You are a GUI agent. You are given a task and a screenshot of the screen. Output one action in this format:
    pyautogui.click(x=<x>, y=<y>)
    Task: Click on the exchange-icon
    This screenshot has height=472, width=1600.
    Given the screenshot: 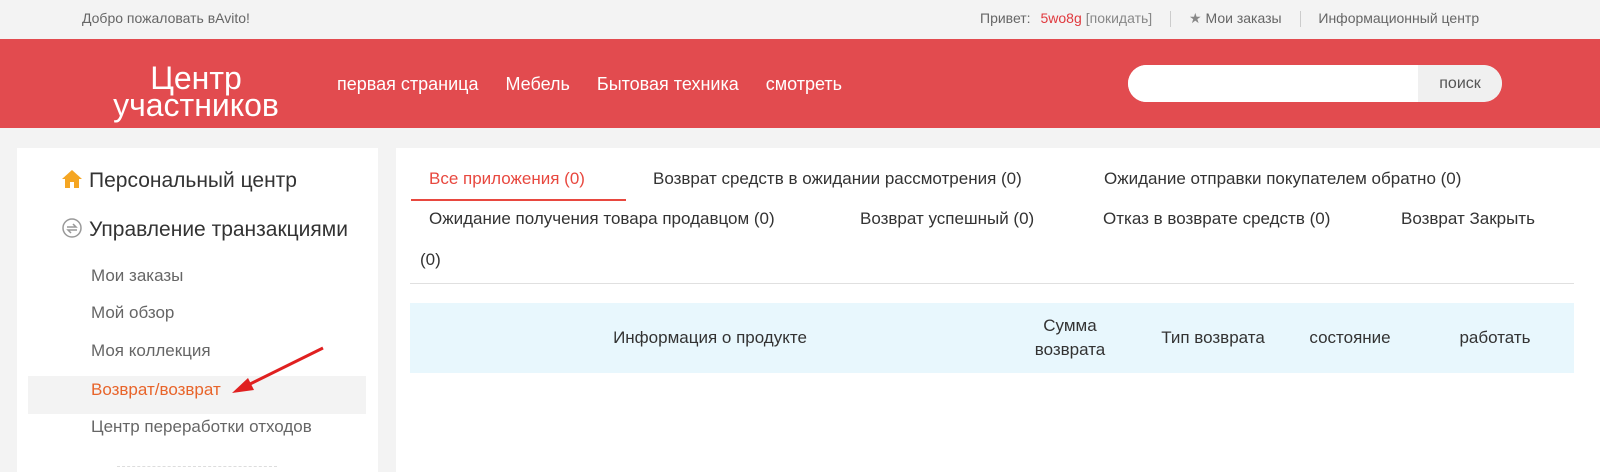 What is the action you would take?
    pyautogui.click(x=72, y=228)
    